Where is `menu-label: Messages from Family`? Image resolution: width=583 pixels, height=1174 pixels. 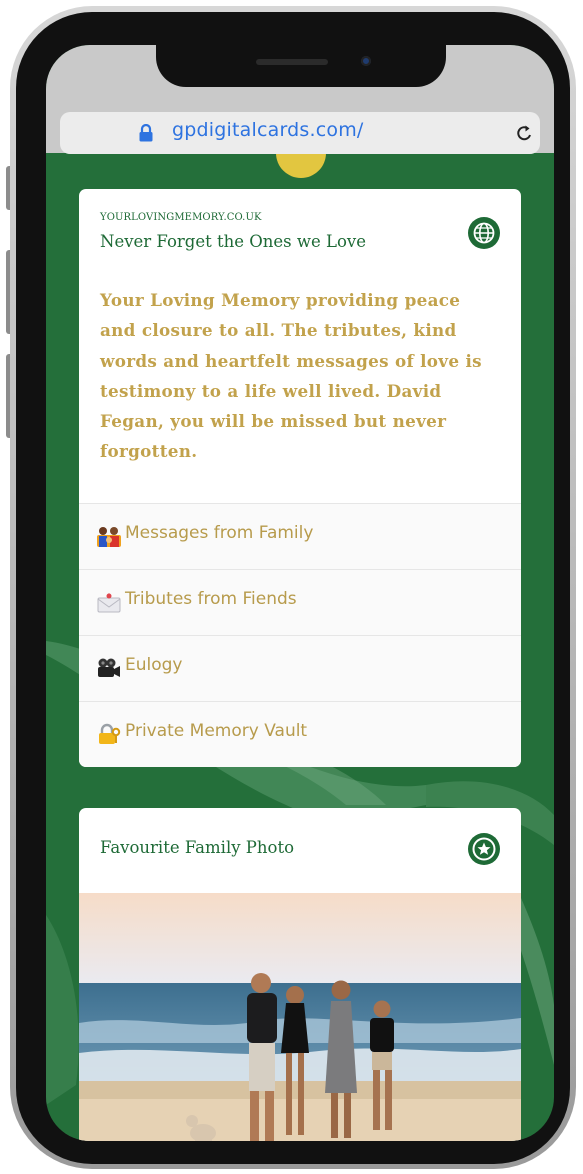
menu-label: Messages from Family is located at coordinates (219, 533).